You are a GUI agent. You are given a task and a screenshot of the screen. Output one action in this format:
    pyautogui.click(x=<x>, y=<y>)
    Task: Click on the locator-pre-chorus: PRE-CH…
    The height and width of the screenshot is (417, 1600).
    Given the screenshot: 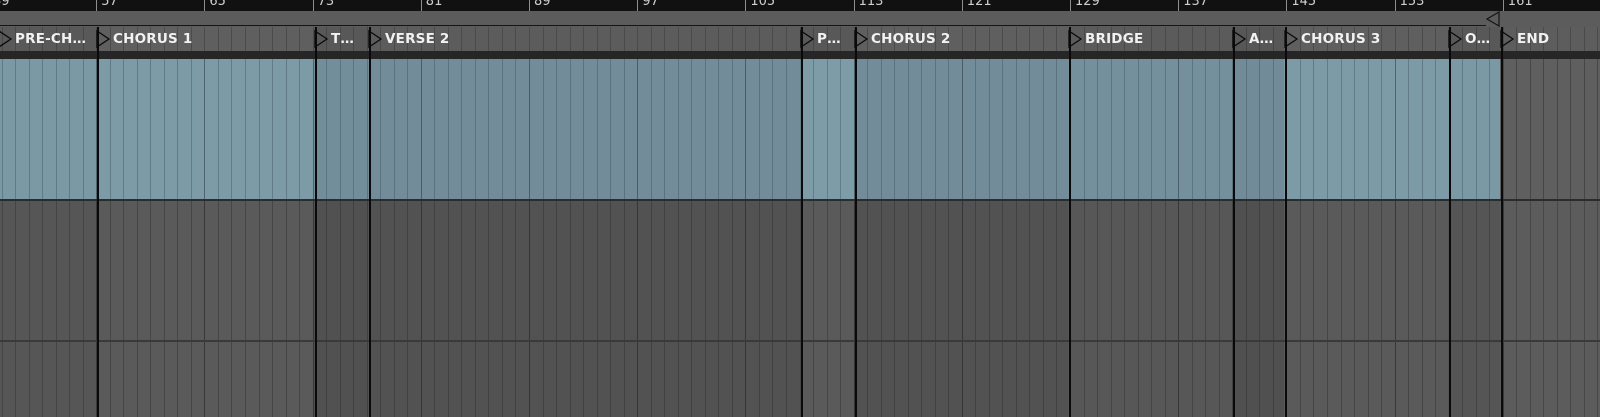 What is the action you would take?
    pyautogui.click(x=47, y=39)
    